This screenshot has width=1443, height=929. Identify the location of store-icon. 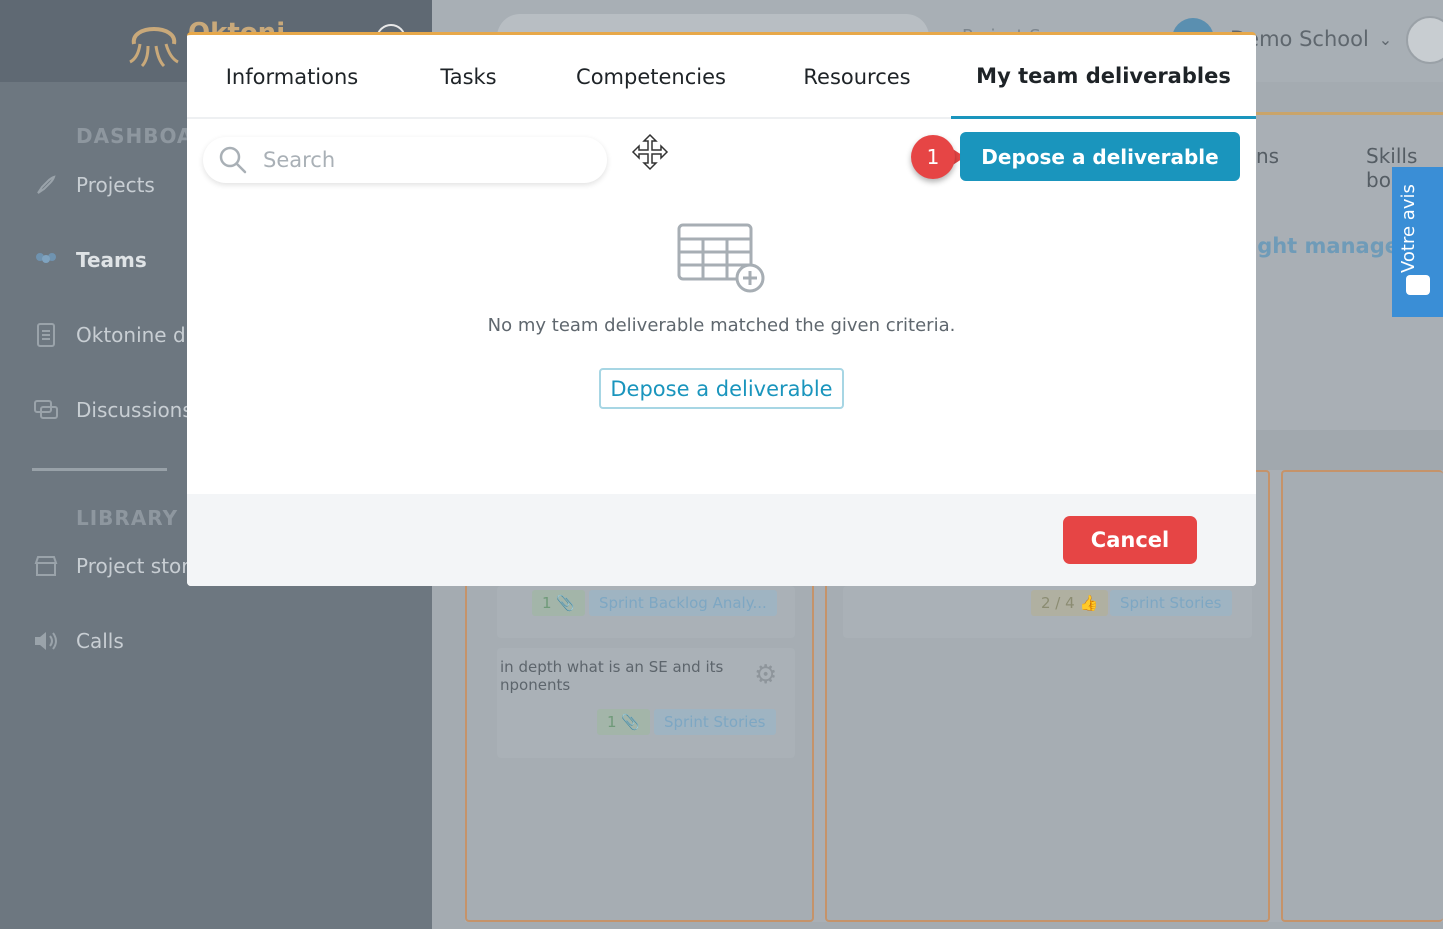
(46, 566).